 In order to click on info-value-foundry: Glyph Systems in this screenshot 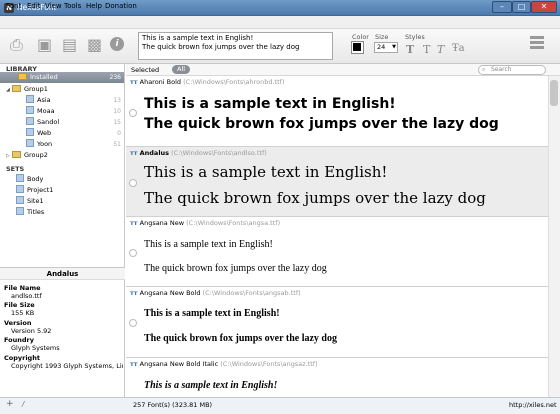, I will do `click(35, 348)`.